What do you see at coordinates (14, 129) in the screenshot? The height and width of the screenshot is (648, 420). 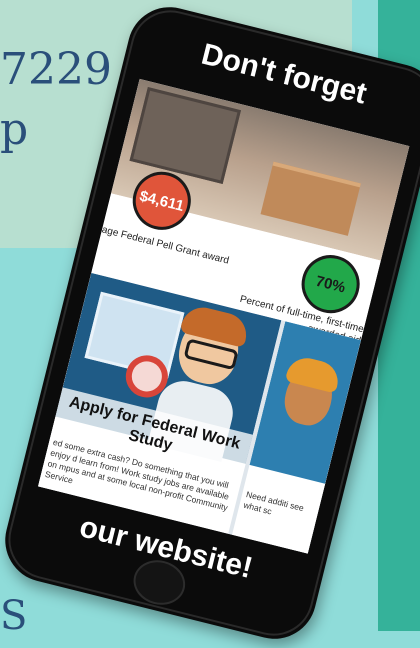 I see `background-text-fragment: p` at bounding box center [14, 129].